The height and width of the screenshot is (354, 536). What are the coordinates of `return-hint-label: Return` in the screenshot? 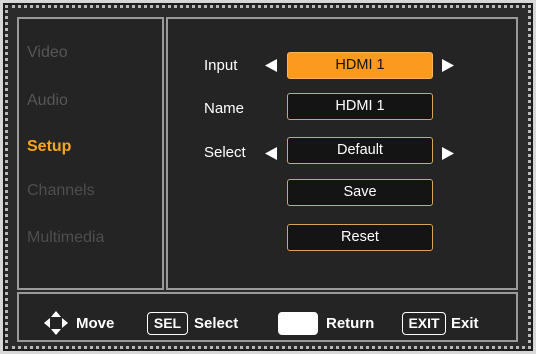 It's located at (350, 323).